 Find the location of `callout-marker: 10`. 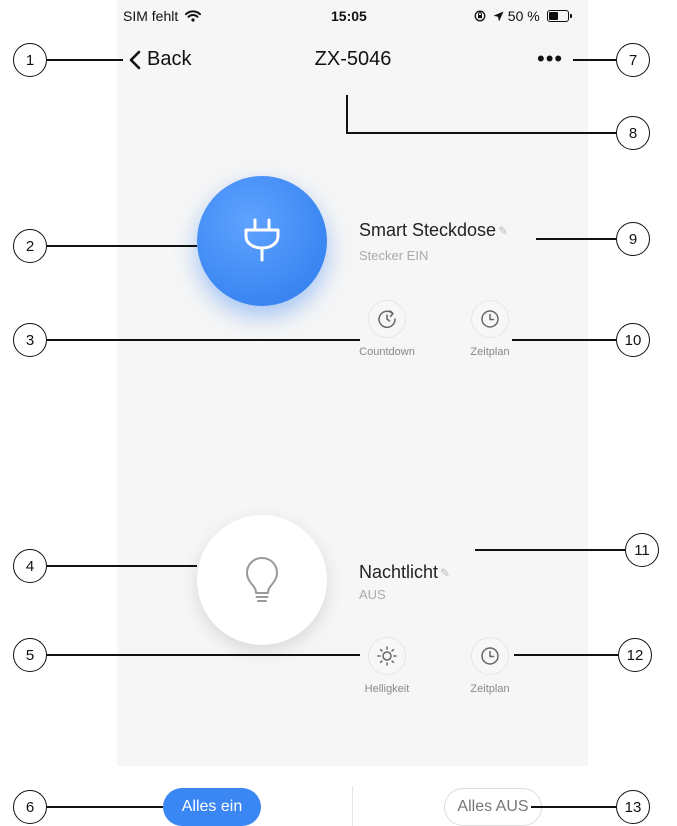

callout-marker: 10 is located at coordinates (633, 340).